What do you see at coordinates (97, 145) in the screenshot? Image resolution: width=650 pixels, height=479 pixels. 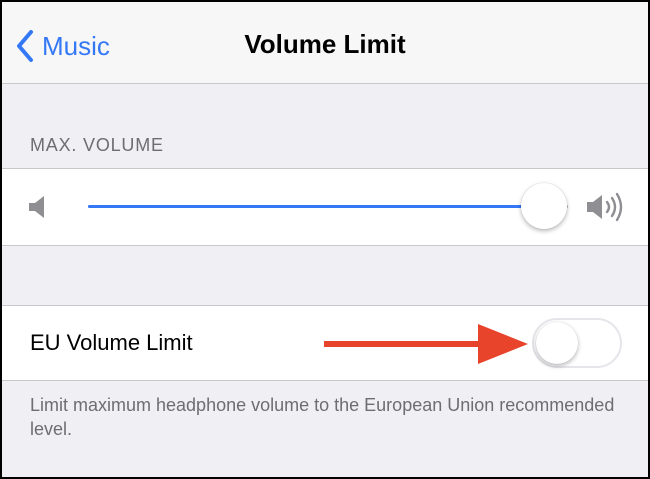 I see `section-header-max-volume: MAX. VOLUME` at bounding box center [97, 145].